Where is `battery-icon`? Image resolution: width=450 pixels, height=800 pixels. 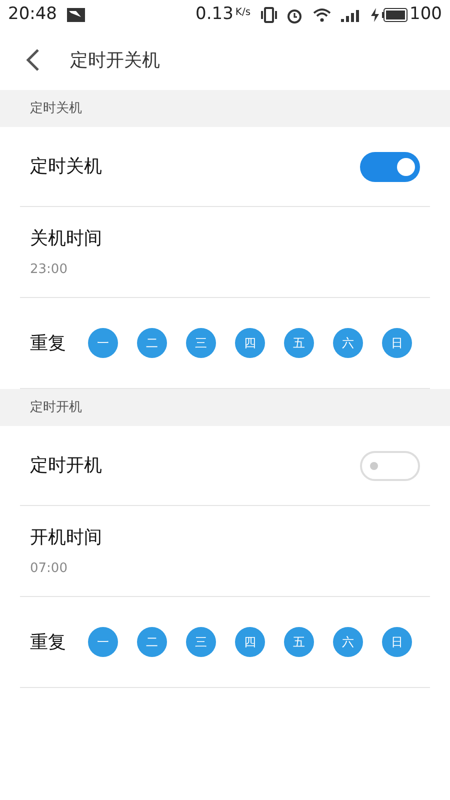
battery-icon is located at coordinates (395, 15).